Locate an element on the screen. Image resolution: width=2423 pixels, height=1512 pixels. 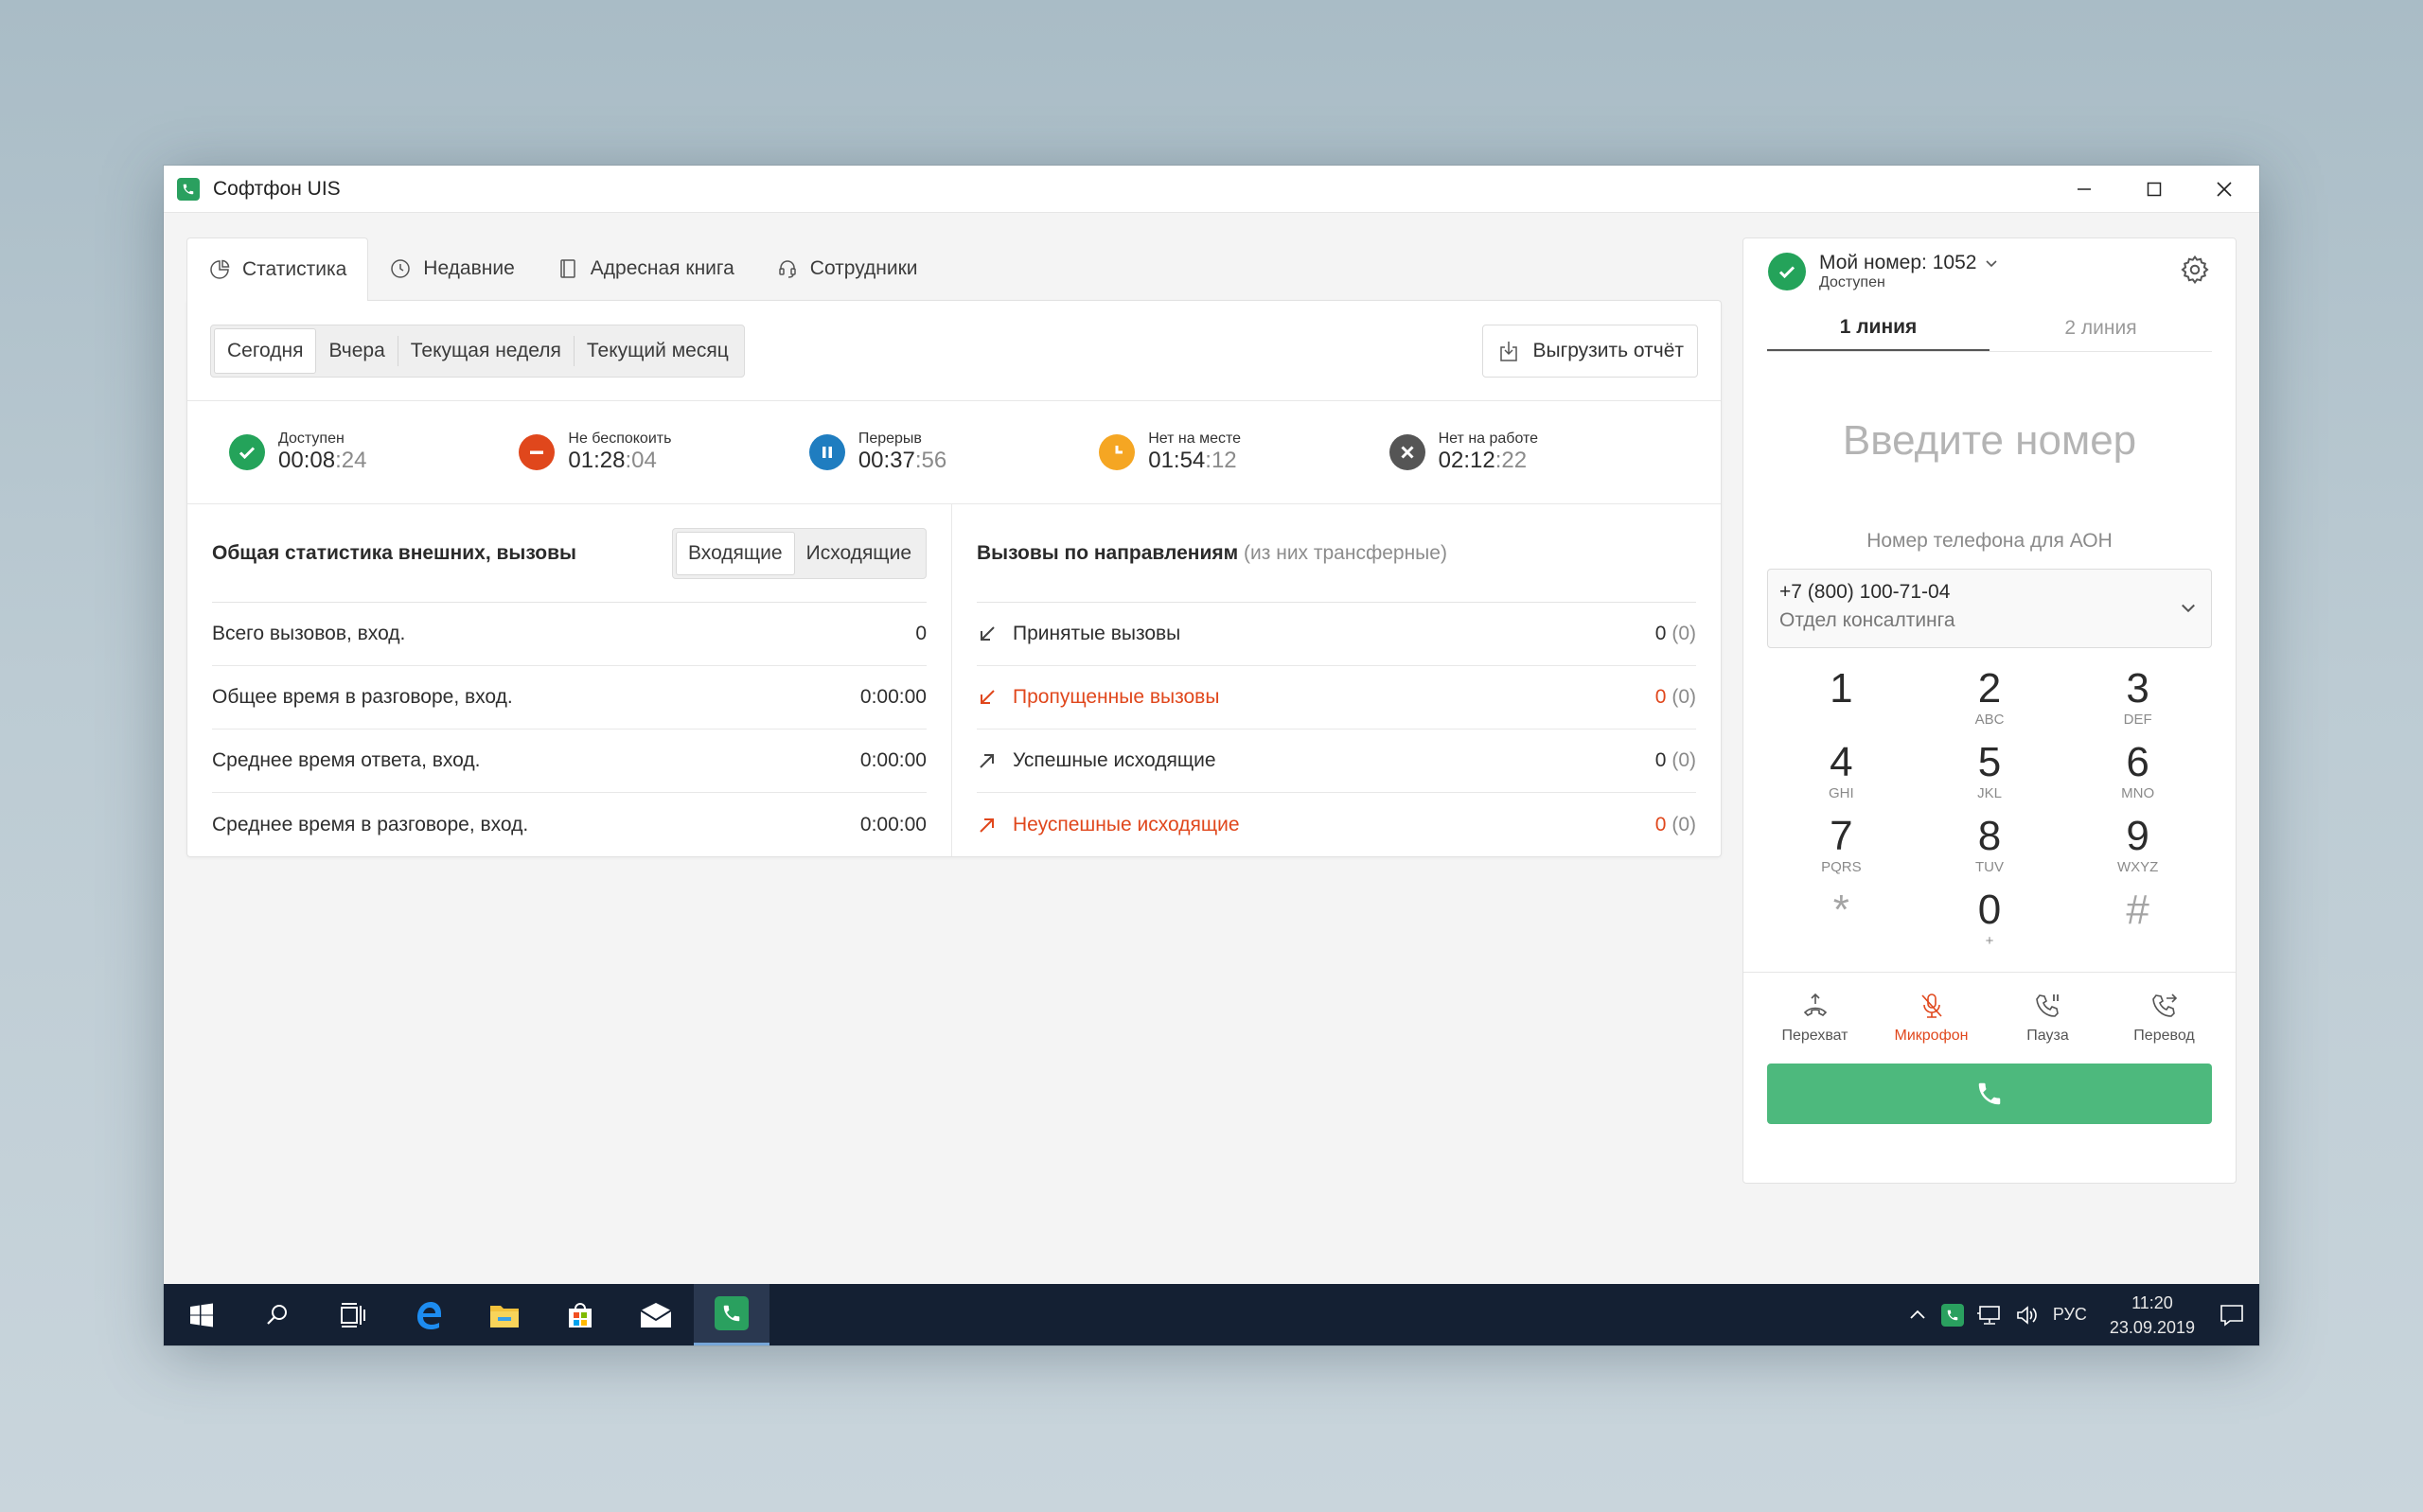
stat-label: Неуспешные исходящие is located at coordinates (1126, 824).